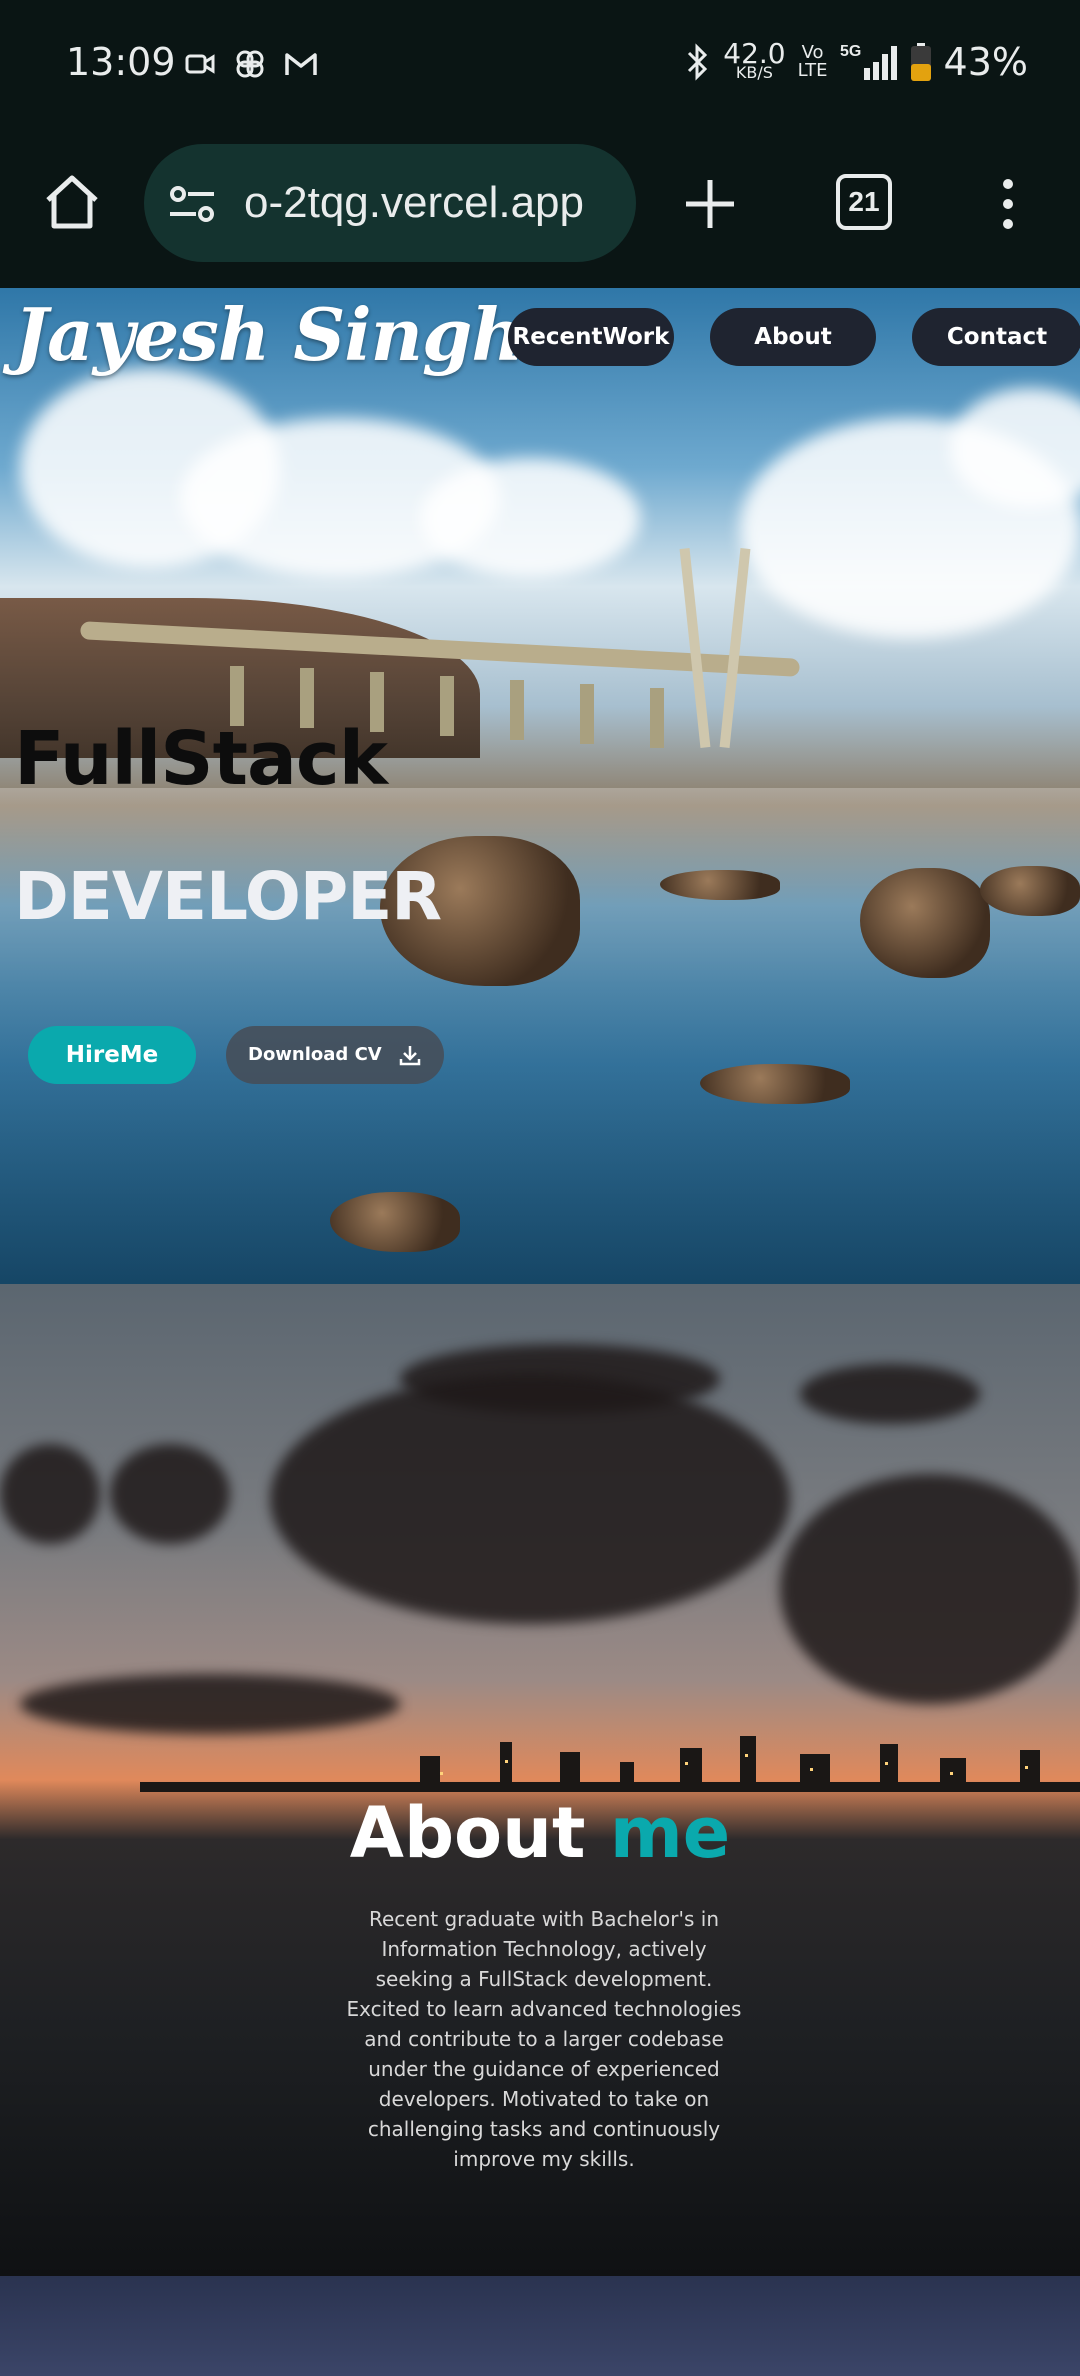  I want to click on signal-icon: 5G, so click(868, 61).